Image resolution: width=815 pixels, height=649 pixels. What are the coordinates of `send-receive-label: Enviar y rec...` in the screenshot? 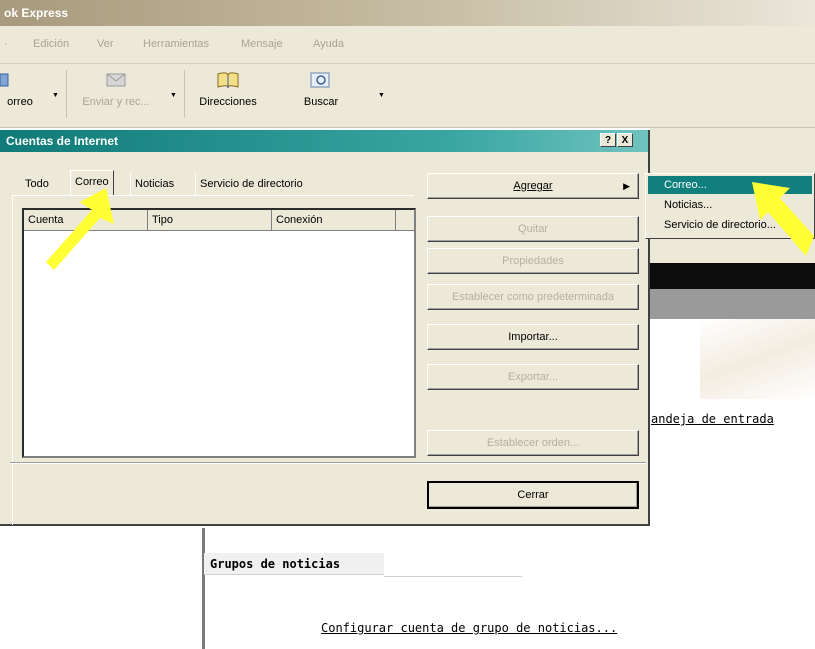 It's located at (116, 102).